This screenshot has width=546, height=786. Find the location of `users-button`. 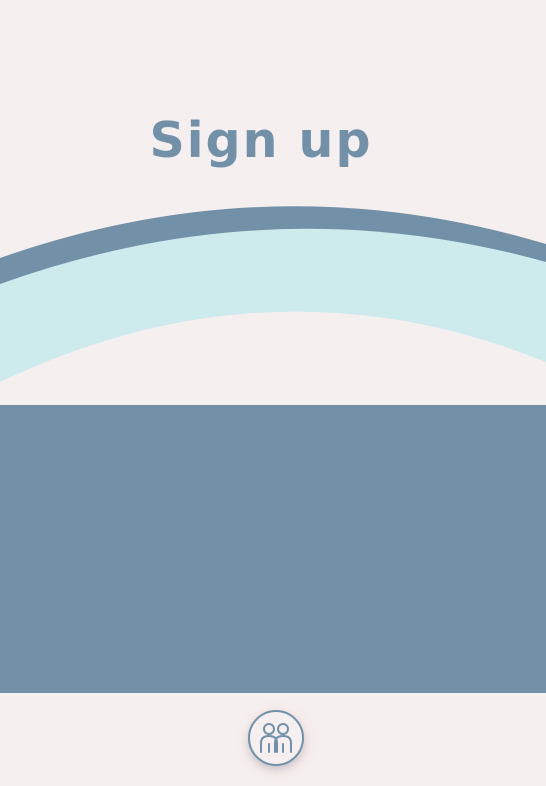

users-button is located at coordinates (276, 738).